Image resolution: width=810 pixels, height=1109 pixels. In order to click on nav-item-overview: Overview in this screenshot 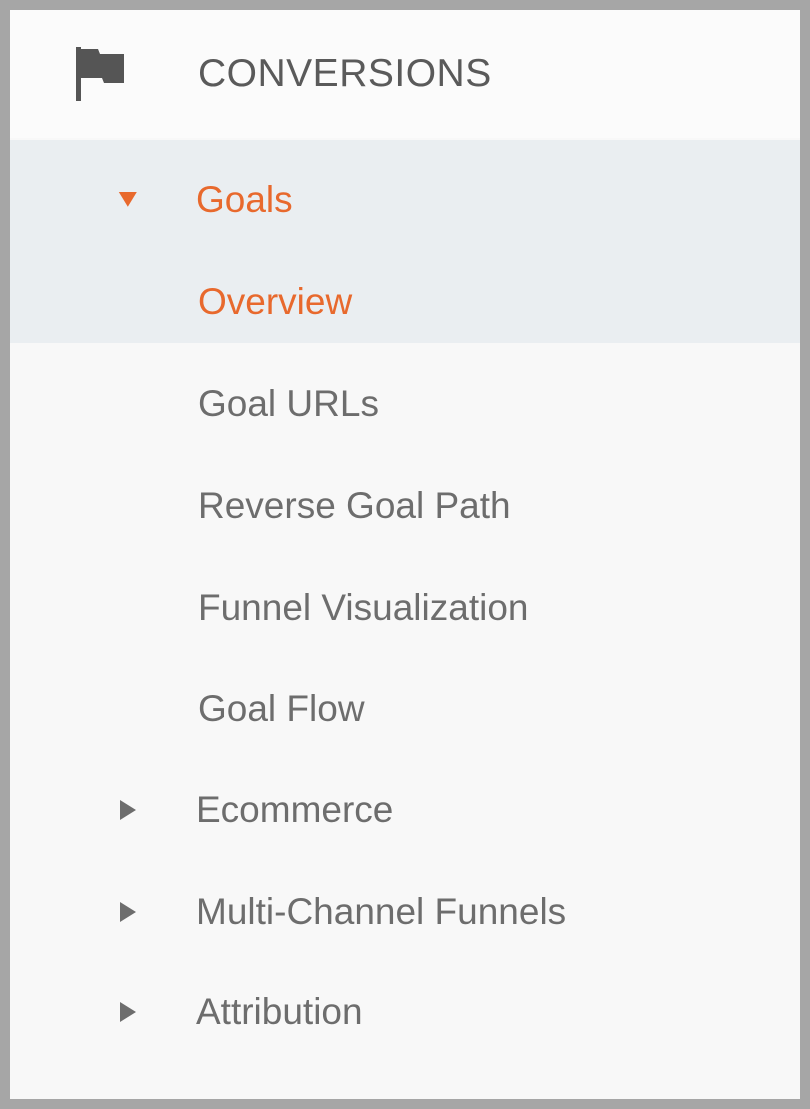, I will do `click(405, 302)`.